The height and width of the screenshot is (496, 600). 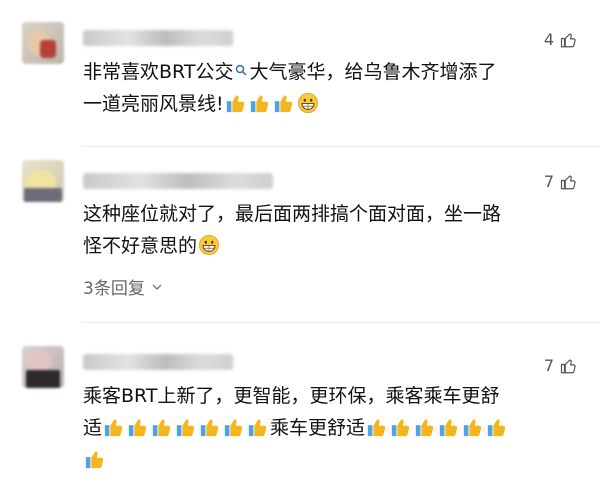 I want to click on comment-text-line-2b: 乘车更舒适, so click(x=318, y=428).